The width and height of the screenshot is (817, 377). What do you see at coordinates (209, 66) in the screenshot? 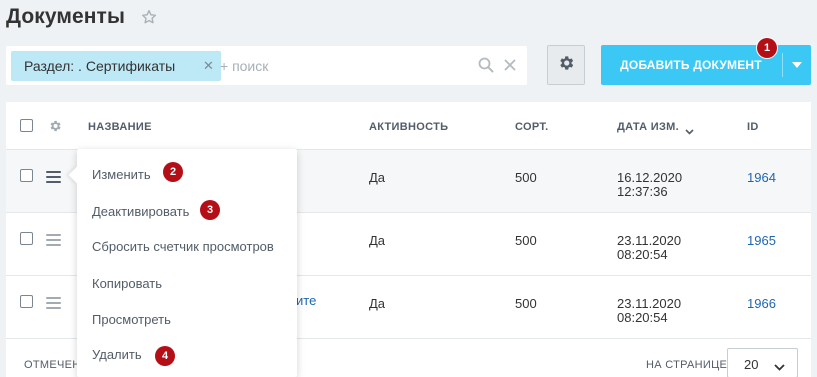
I see `close-icon: ✕` at bounding box center [209, 66].